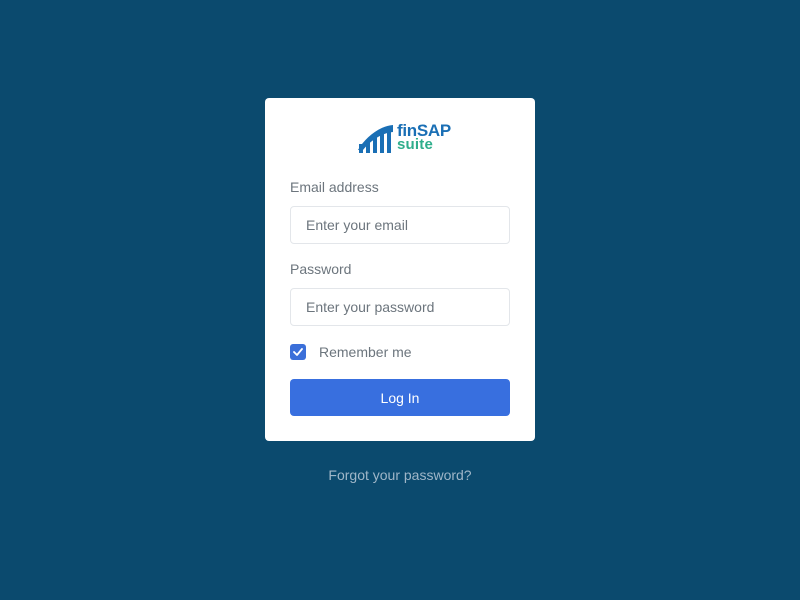 The height and width of the screenshot is (600, 800). Describe the element at coordinates (365, 352) in the screenshot. I see `remember-me-label: Remember me` at that location.